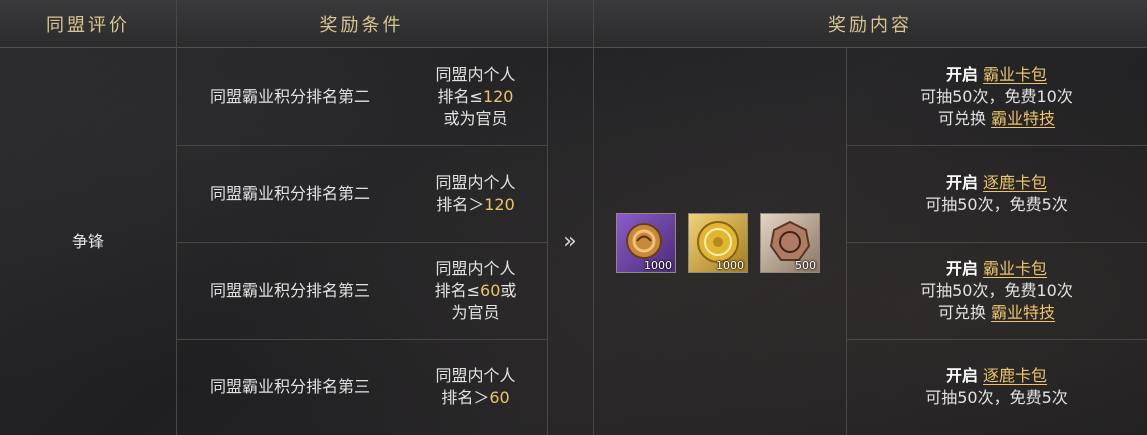 This screenshot has height=435, width=1147. Describe the element at coordinates (790, 243) in the screenshot. I see `reward-item: 500` at that location.